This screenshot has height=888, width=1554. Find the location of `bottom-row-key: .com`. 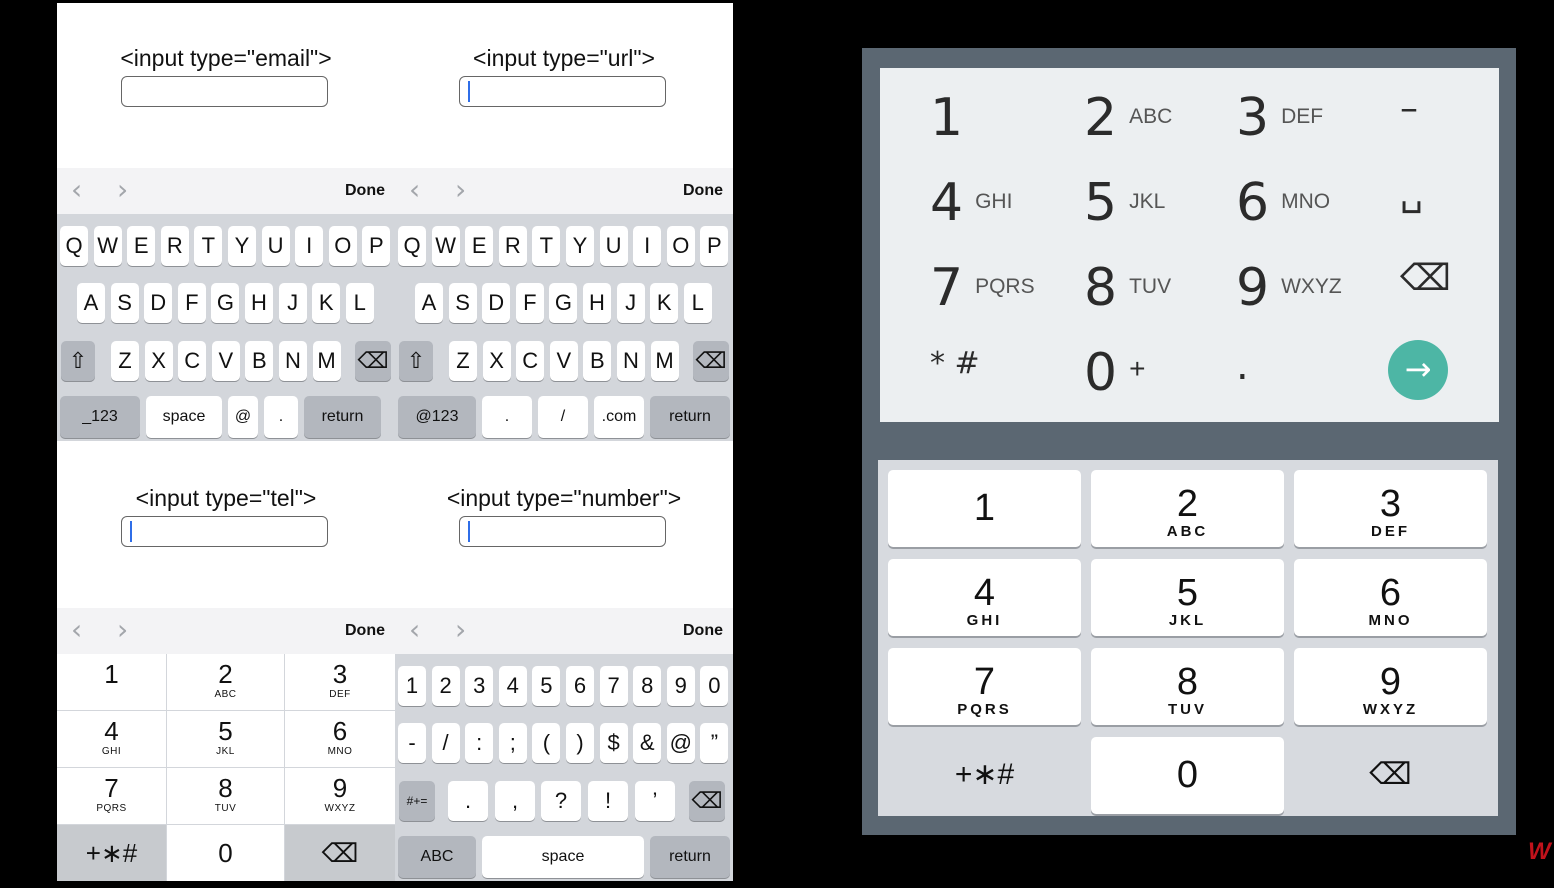

bottom-row-key: .com is located at coordinates (619, 417).